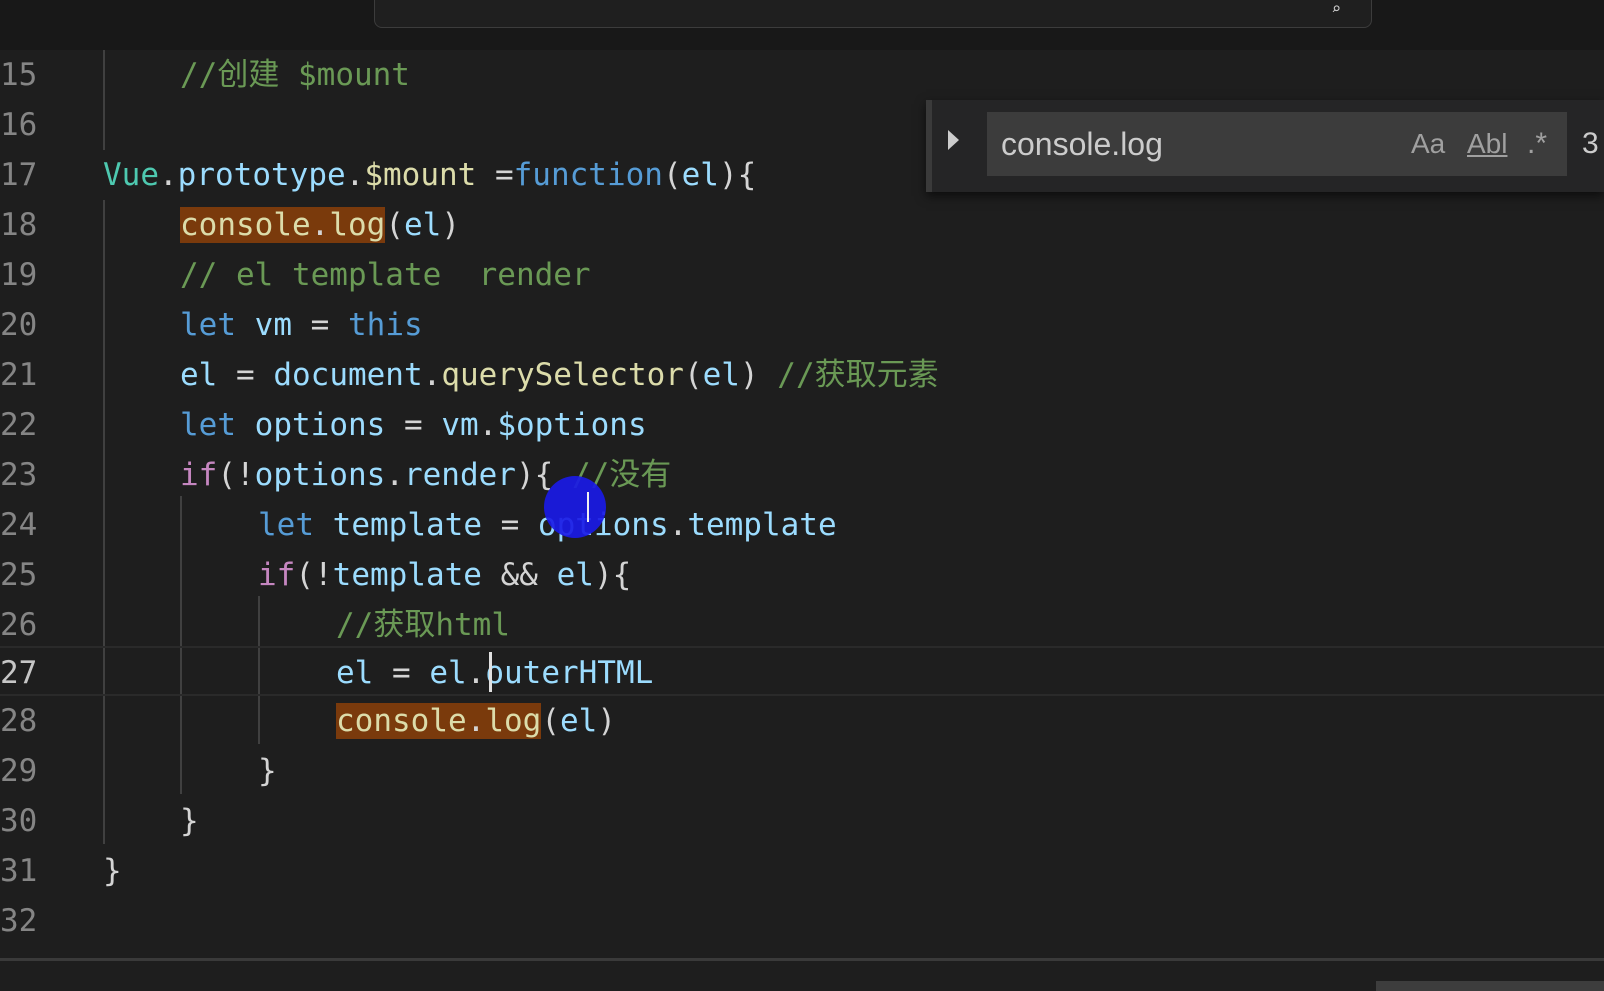 The height and width of the screenshot is (991, 1604). What do you see at coordinates (588, 507) in the screenshot?
I see `ibeam-cursor-icon` at bounding box center [588, 507].